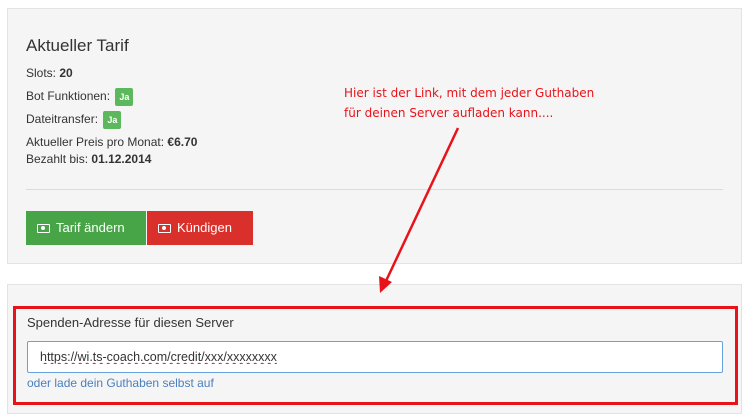 The height and width of the screenshot is (420, 748). What do you see at coordinates (66, 73) in the screenshot?
I see `slots-value: 20` at bounding box center [66, 73].